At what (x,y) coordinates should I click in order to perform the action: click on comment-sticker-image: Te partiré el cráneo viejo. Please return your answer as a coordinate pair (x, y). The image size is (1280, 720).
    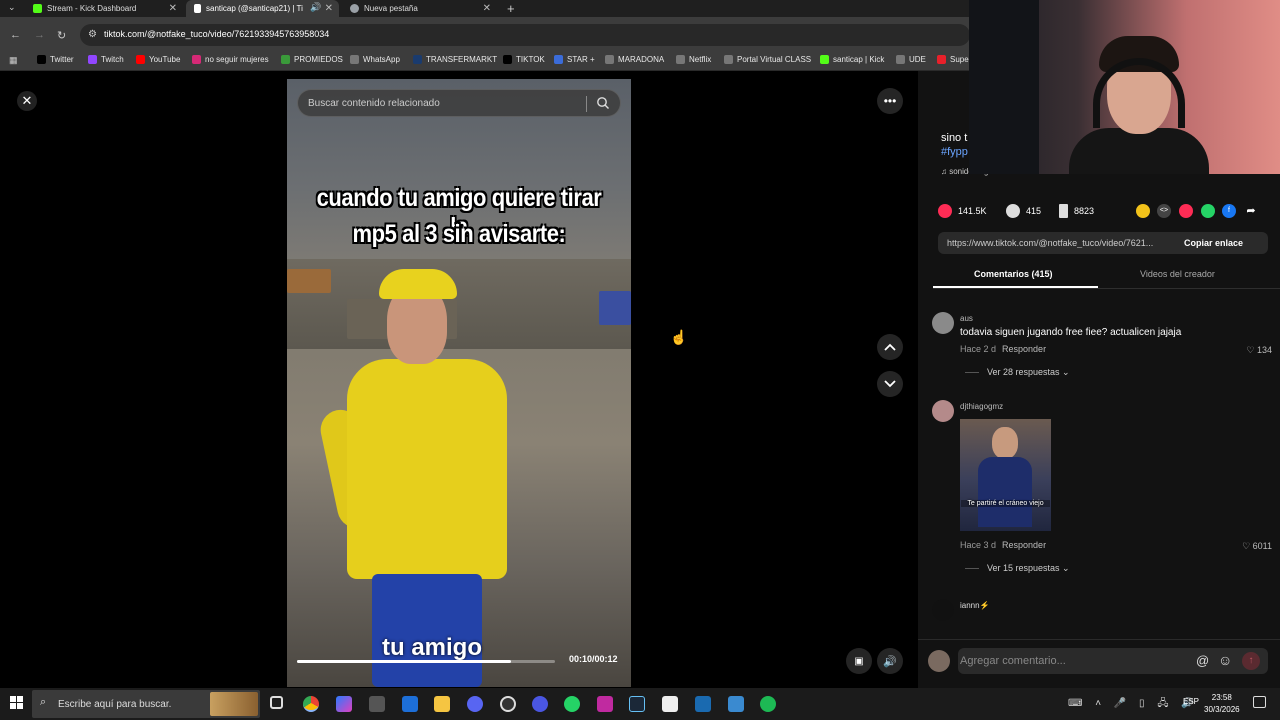
    Looking at the image, I should click on (1005, 475).